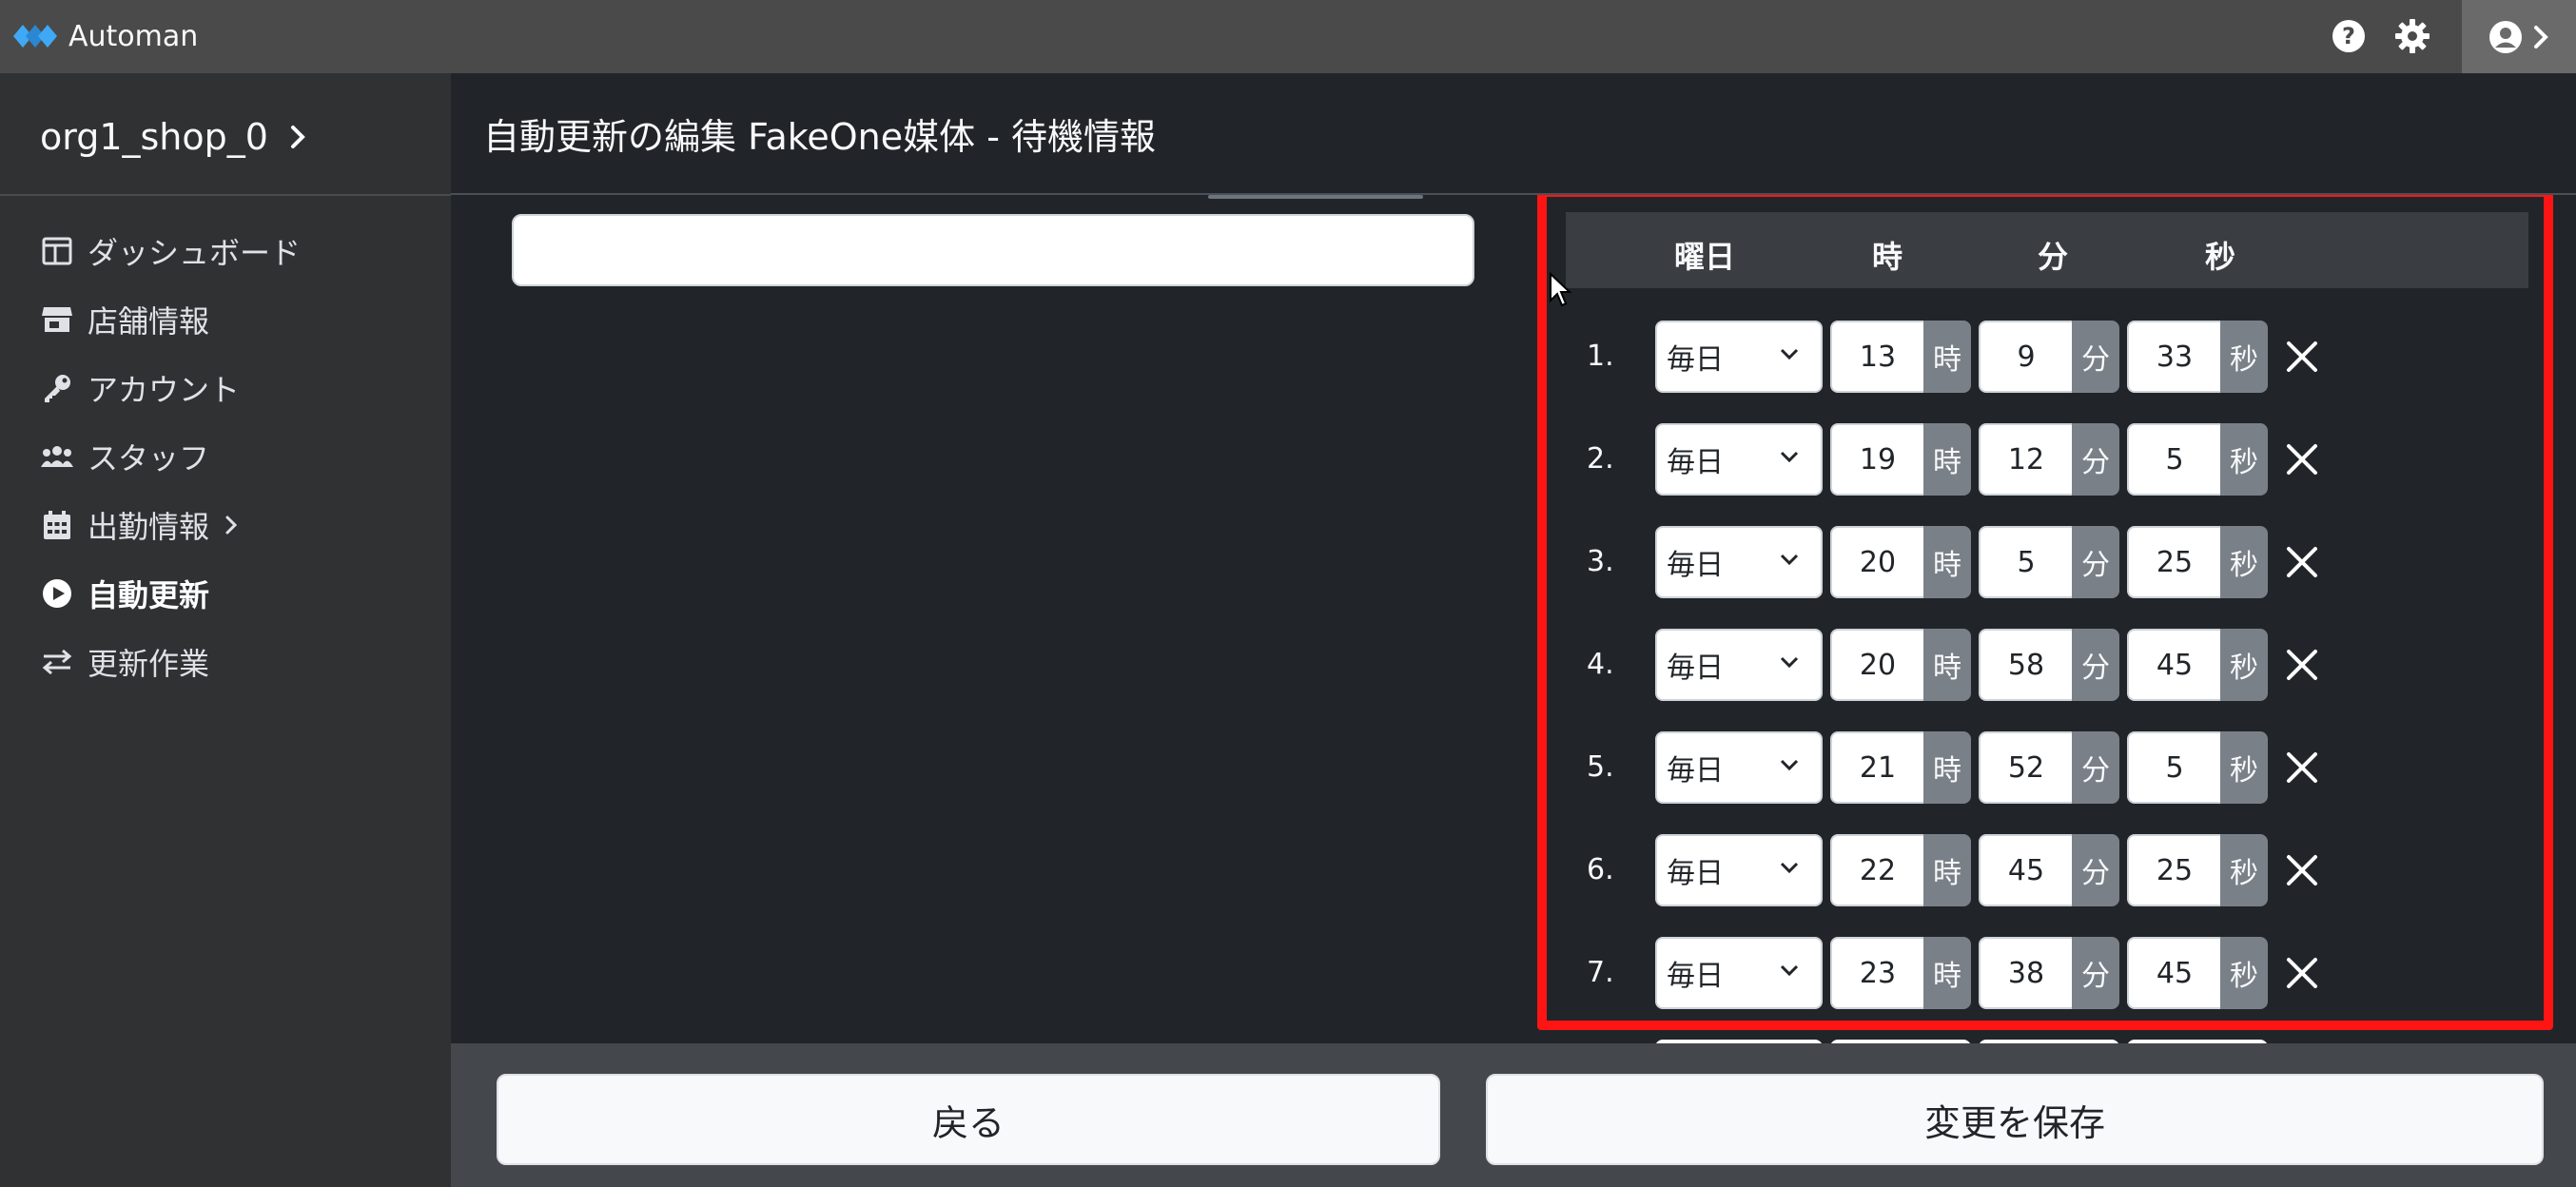 This screenshot has height=1187, width=2576. Describe the element at coordinates (240, 525) in the screenshot. I see `sidebar-item-attendance: 出勤情報` at that location.